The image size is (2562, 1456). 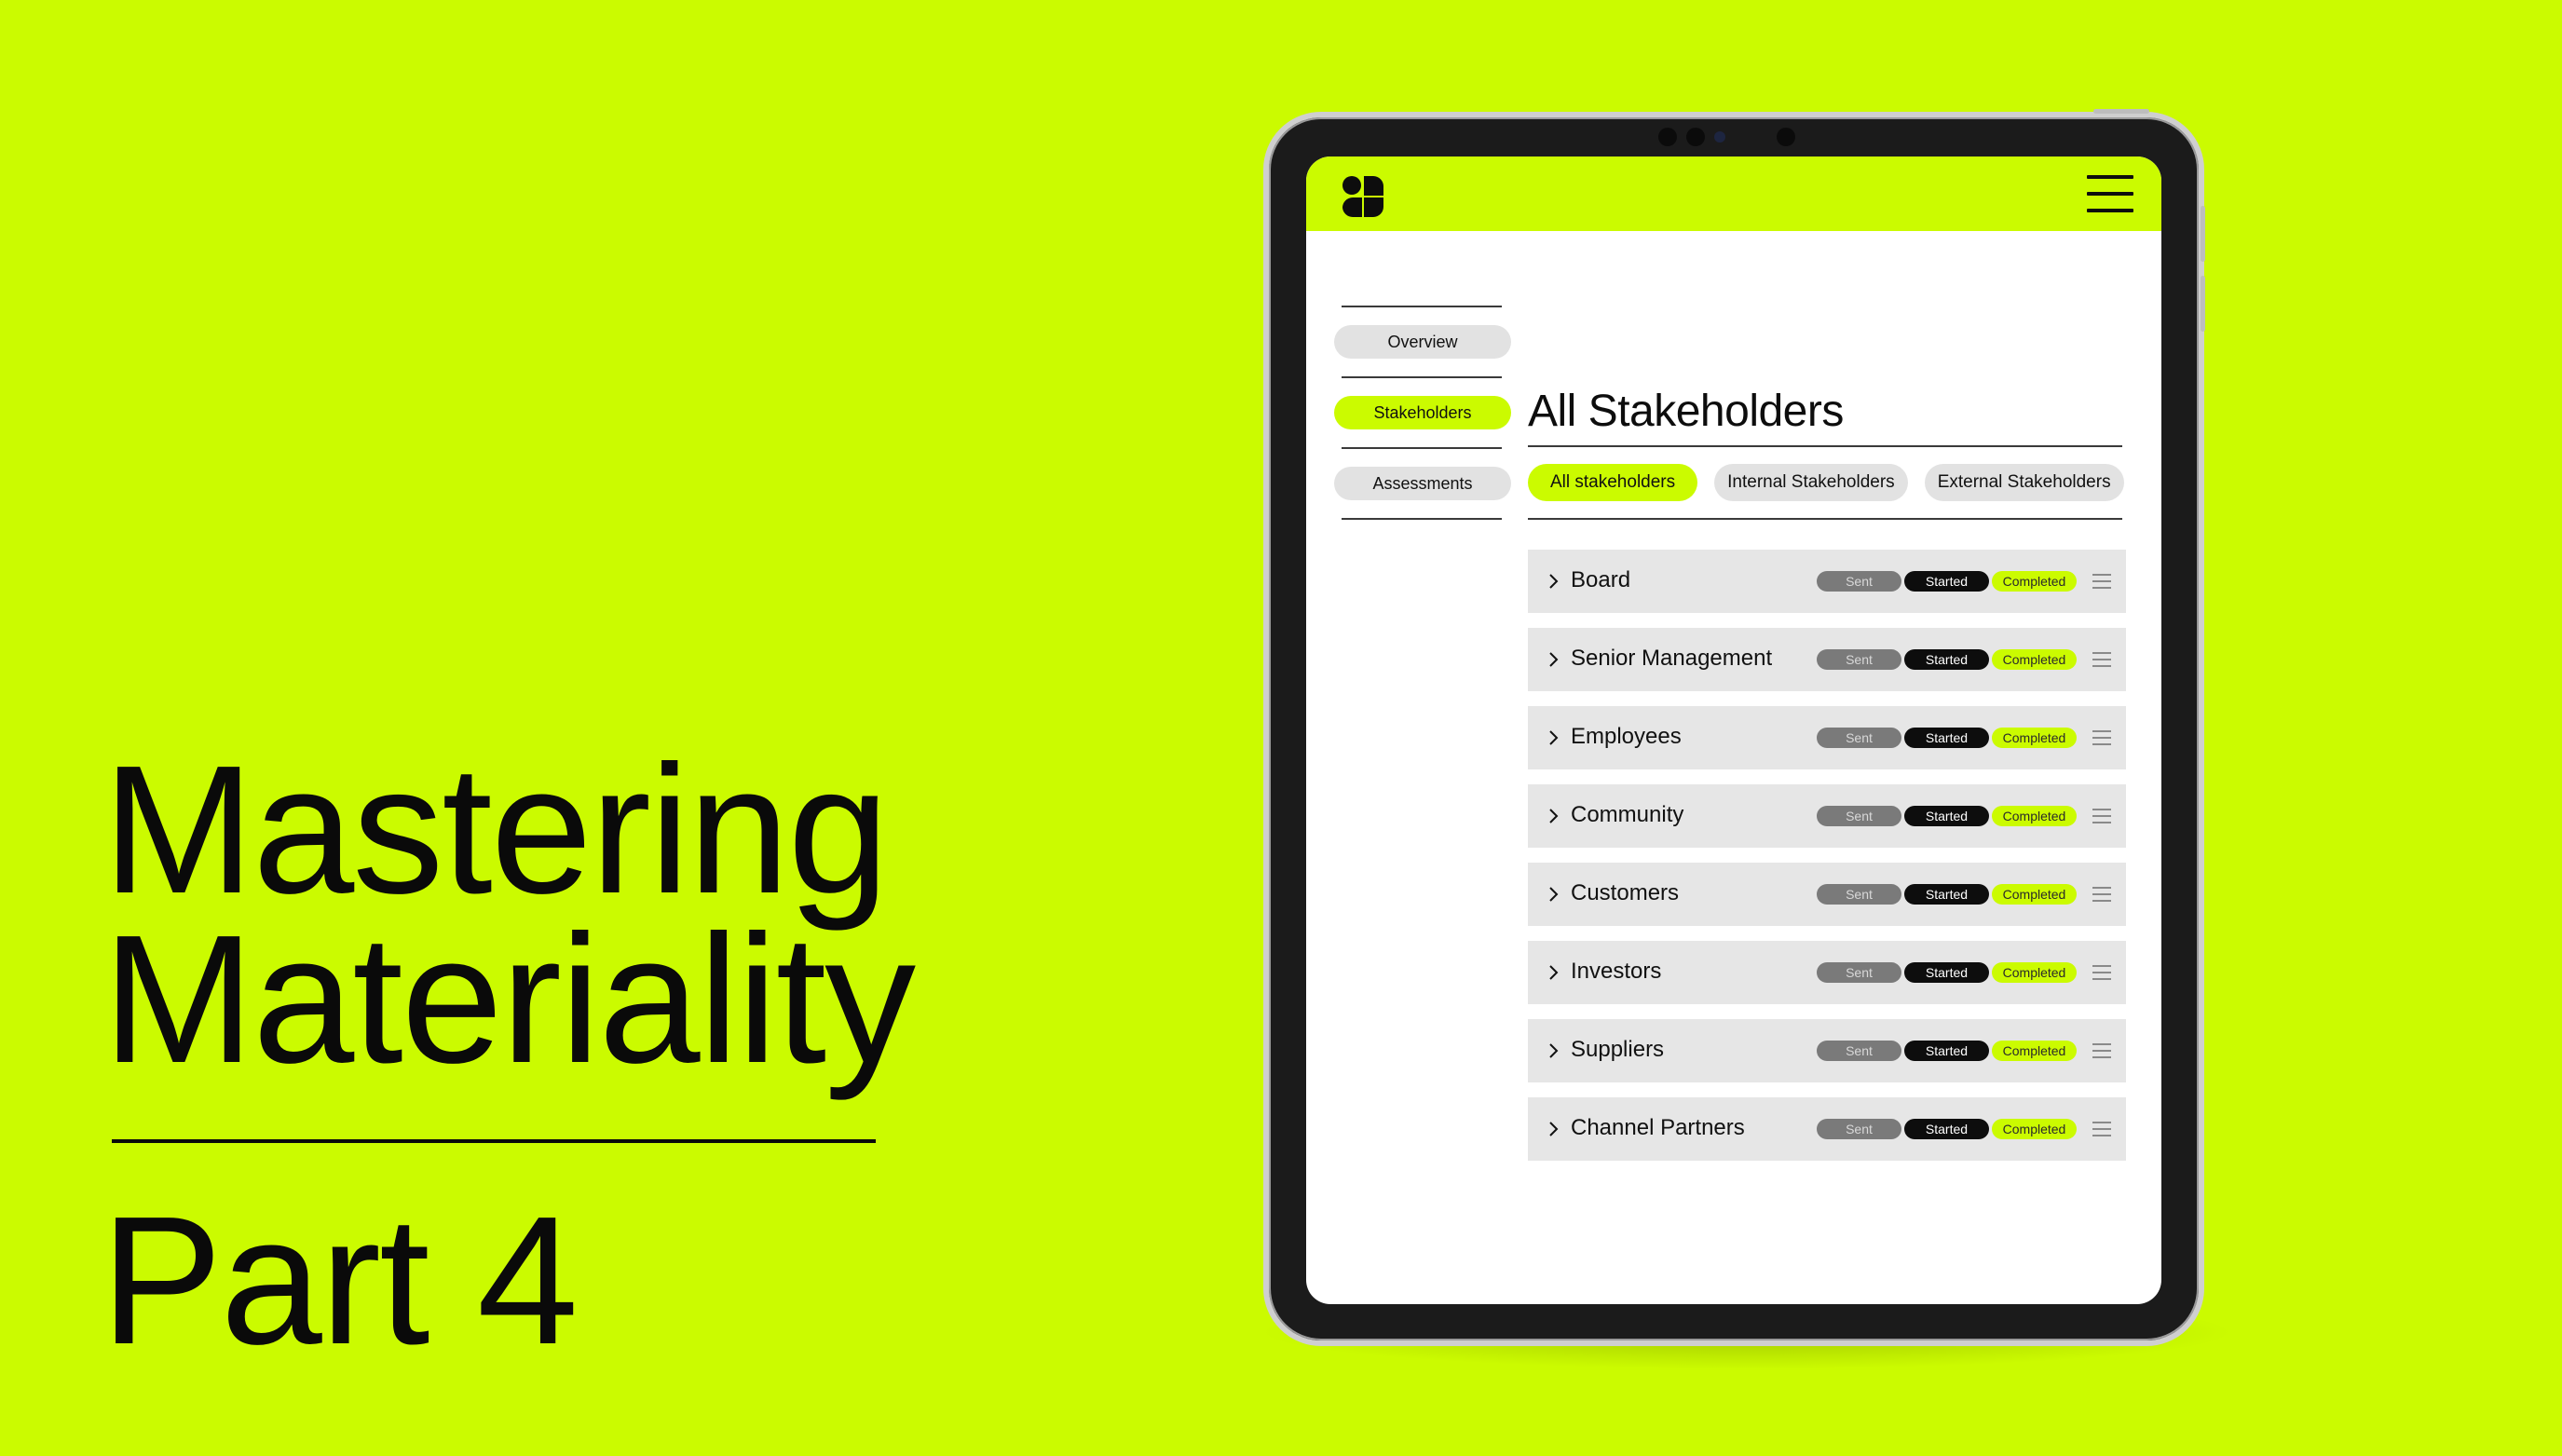 What do you see at coordinates (1625, 892) in the screenshot?
I see `stakeholder-name: Customers` at bounding box center [1625, 892].